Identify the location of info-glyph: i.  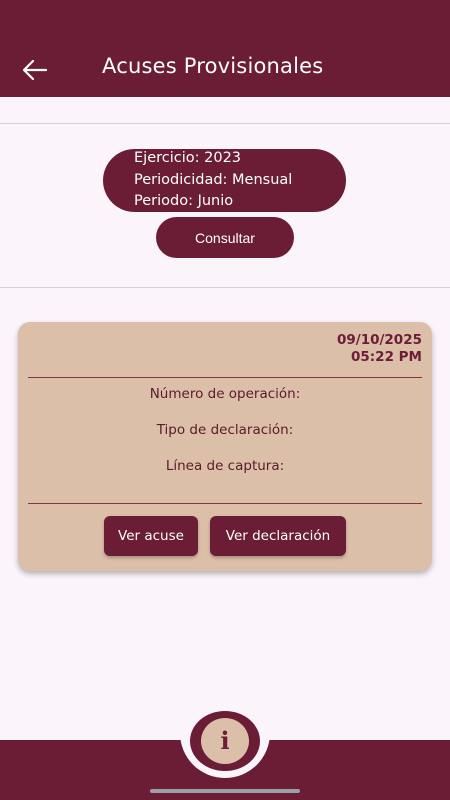
(225, 740).